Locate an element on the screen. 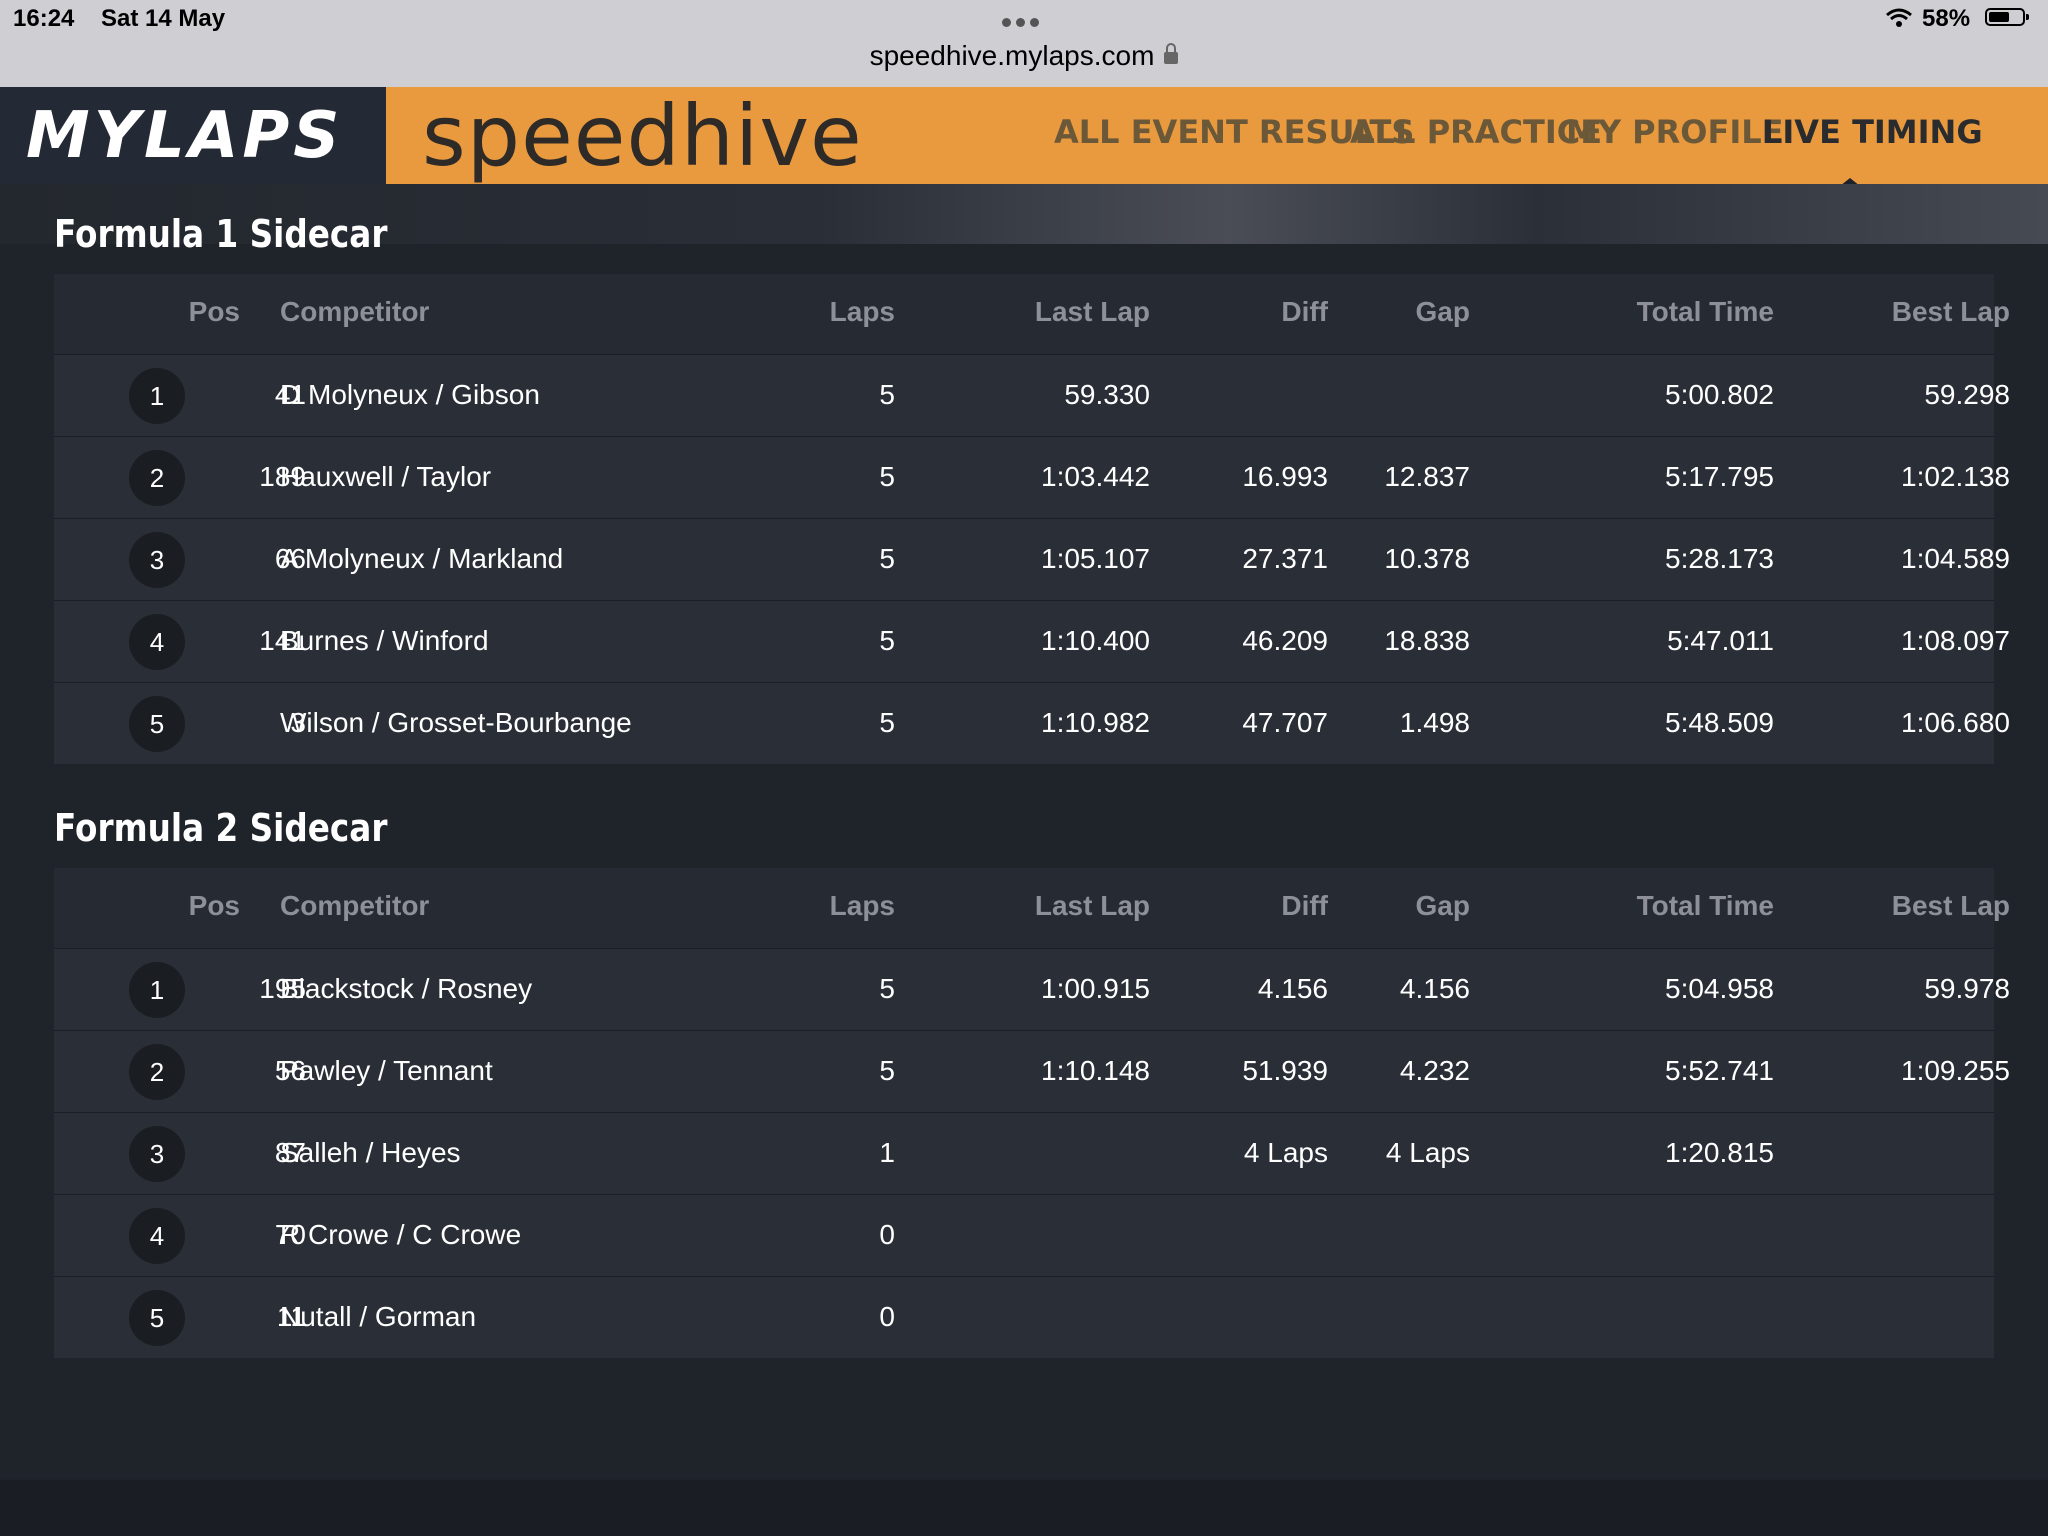 The width and height of the screenshot is (2048, 1536). last-lap-value: 1:10.148 is located at coordinates (1095, 1070).